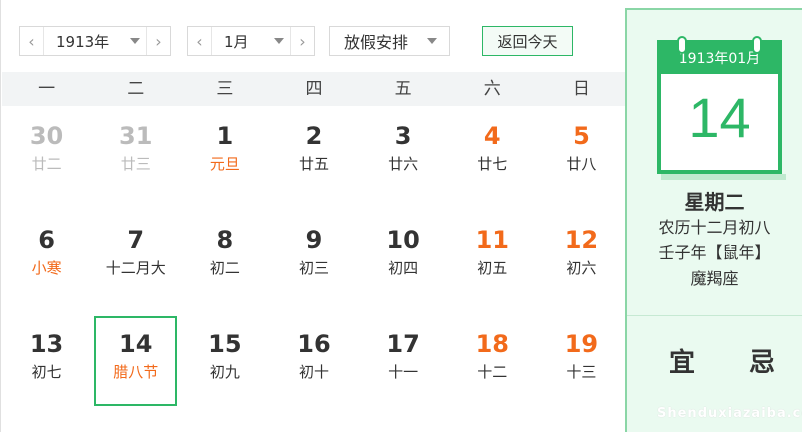 Image resolution: width=802 pixels, height=432 pixels. I want to click on day-cell: 16 初十, so click(313, 368).